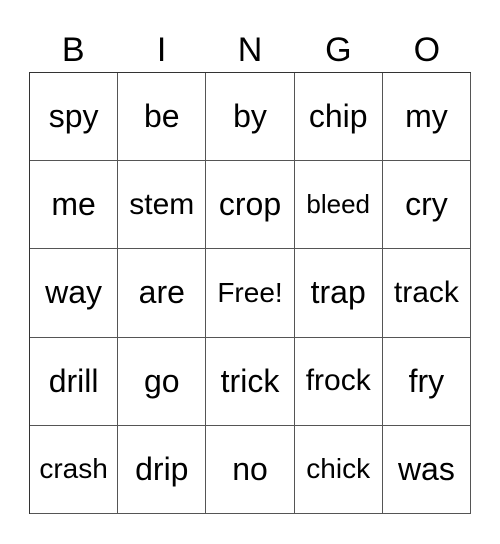 This screenshot has height=544, width=500. What do you see at coordinates (162, 469) in the screenshot?
I see `bingo-cell: drip` at bounding box center [162, 469].